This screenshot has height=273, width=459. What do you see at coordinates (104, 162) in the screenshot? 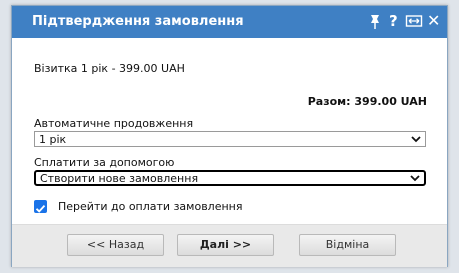
I see `payment-label: Сплатити за допомогою` at bounding box center [104, 162].